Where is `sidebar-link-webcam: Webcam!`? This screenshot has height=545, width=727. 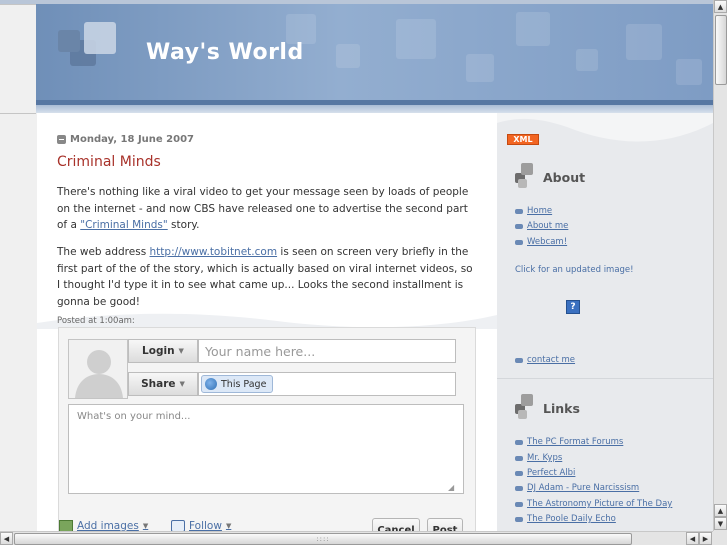 sidebar-link-webcam: Webcam! is located at coordinates (541, 242).